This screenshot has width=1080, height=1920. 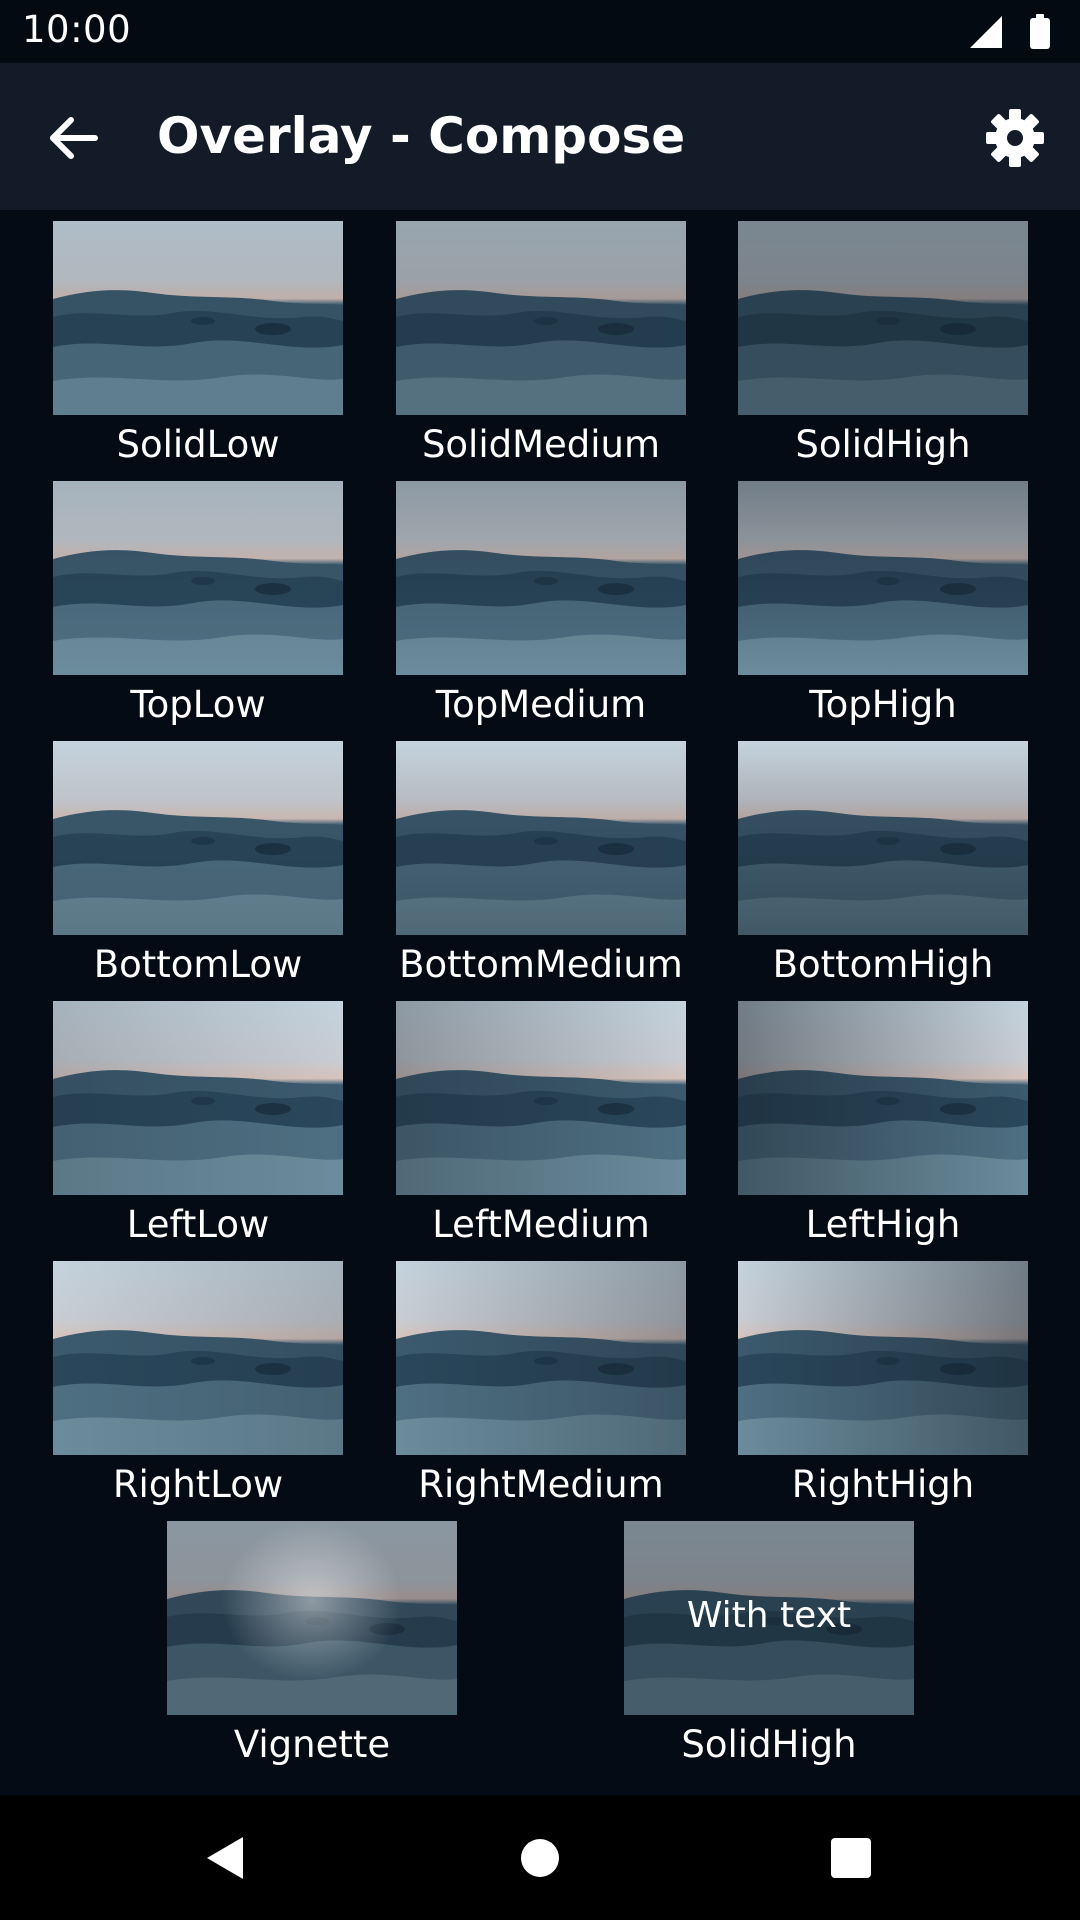 I want to click on overlay-card-top-low: TopLow, so click(x=198, y=611).